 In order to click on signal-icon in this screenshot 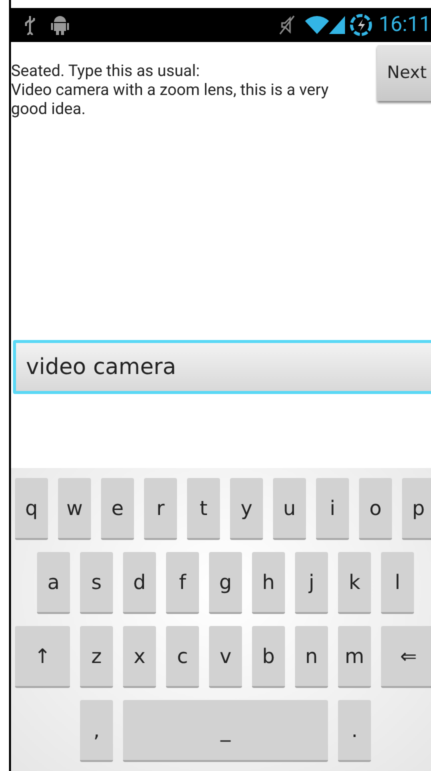, I will do `click(336, 25)`.